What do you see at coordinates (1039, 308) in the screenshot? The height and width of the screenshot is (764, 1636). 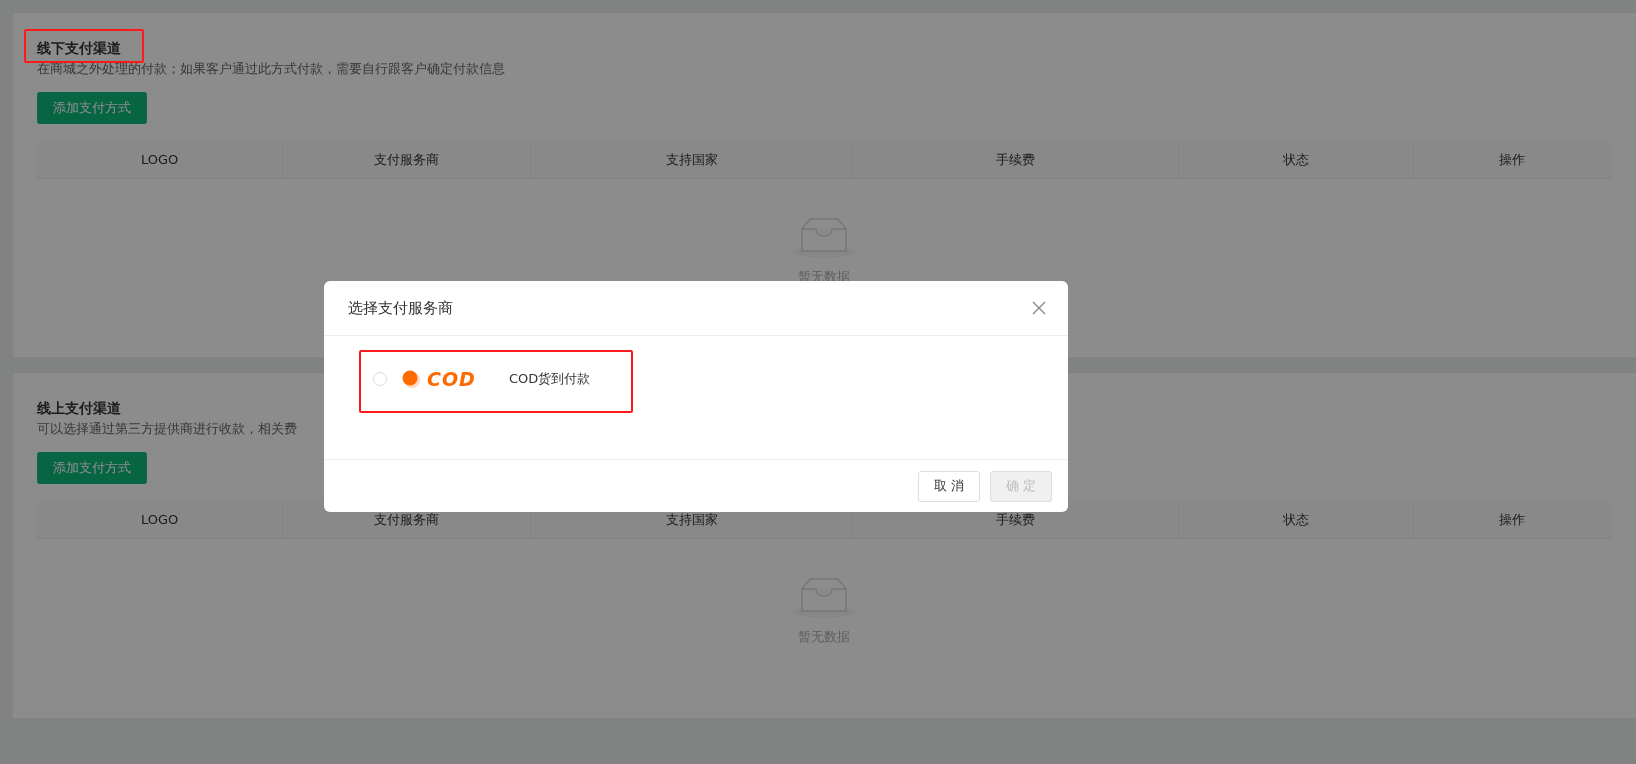 I see `close-icon` at bounding box center [1039, 308].